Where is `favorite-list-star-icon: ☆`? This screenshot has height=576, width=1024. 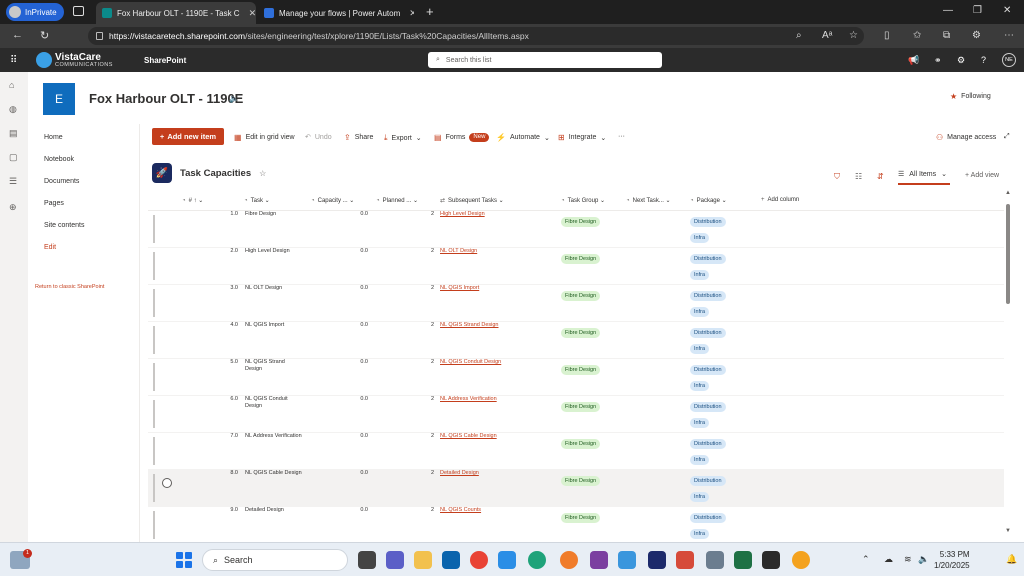 favorite-list-star-icon: ☆ is located at coordinates (262, 173).